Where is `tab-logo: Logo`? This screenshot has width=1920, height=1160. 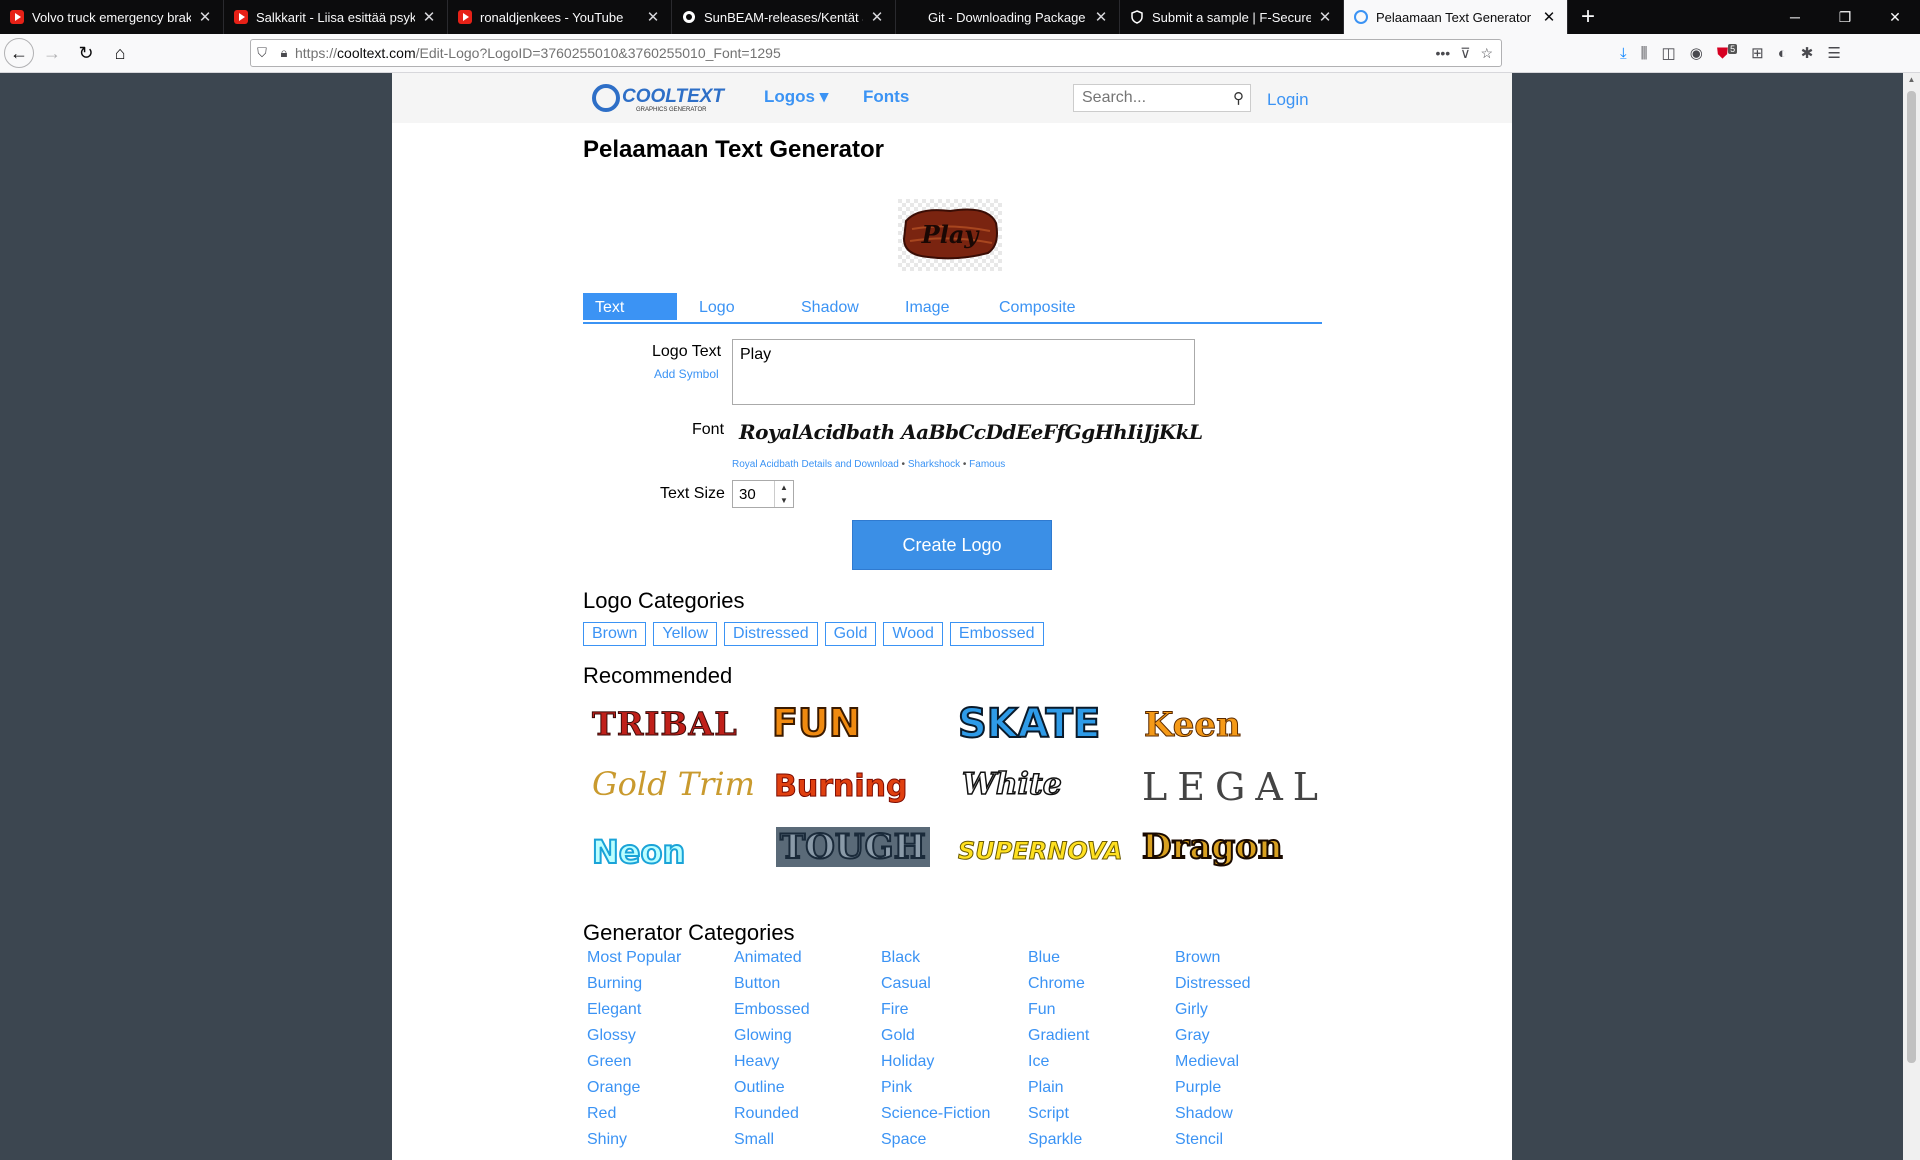
tab-logo: Logo is located at coordinates (717, 306).